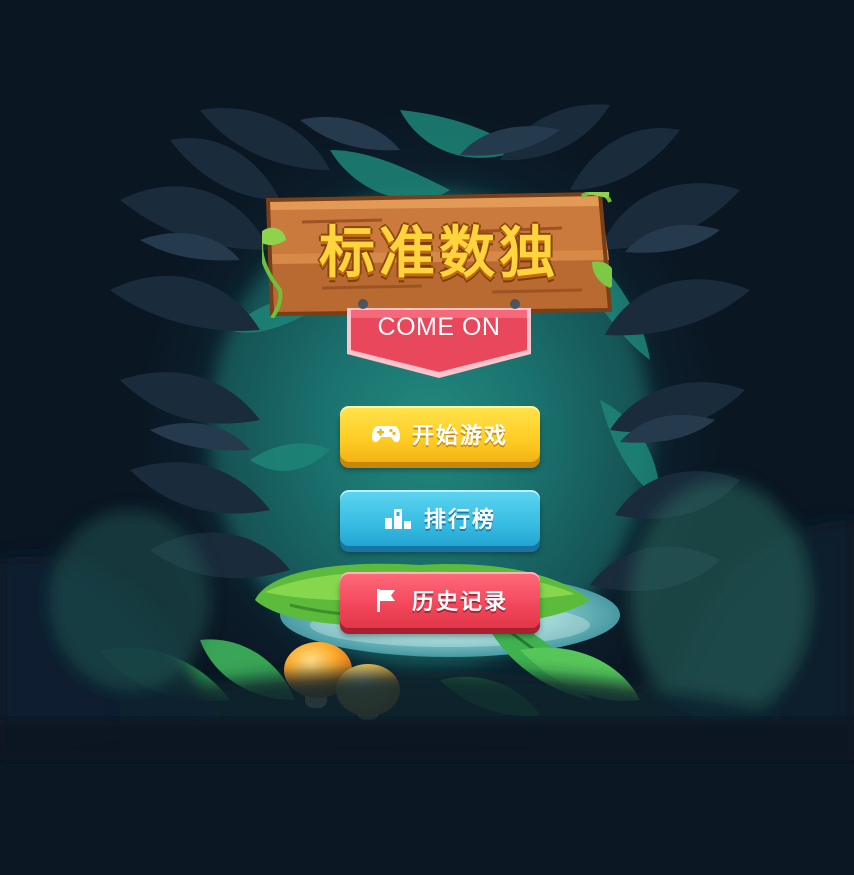 The image size is (854, 875). What do you see at coordinates (439, 327) in the screenshot?
I see `ribbon-subtitle: COME ON` at bounding box center [439, 327].